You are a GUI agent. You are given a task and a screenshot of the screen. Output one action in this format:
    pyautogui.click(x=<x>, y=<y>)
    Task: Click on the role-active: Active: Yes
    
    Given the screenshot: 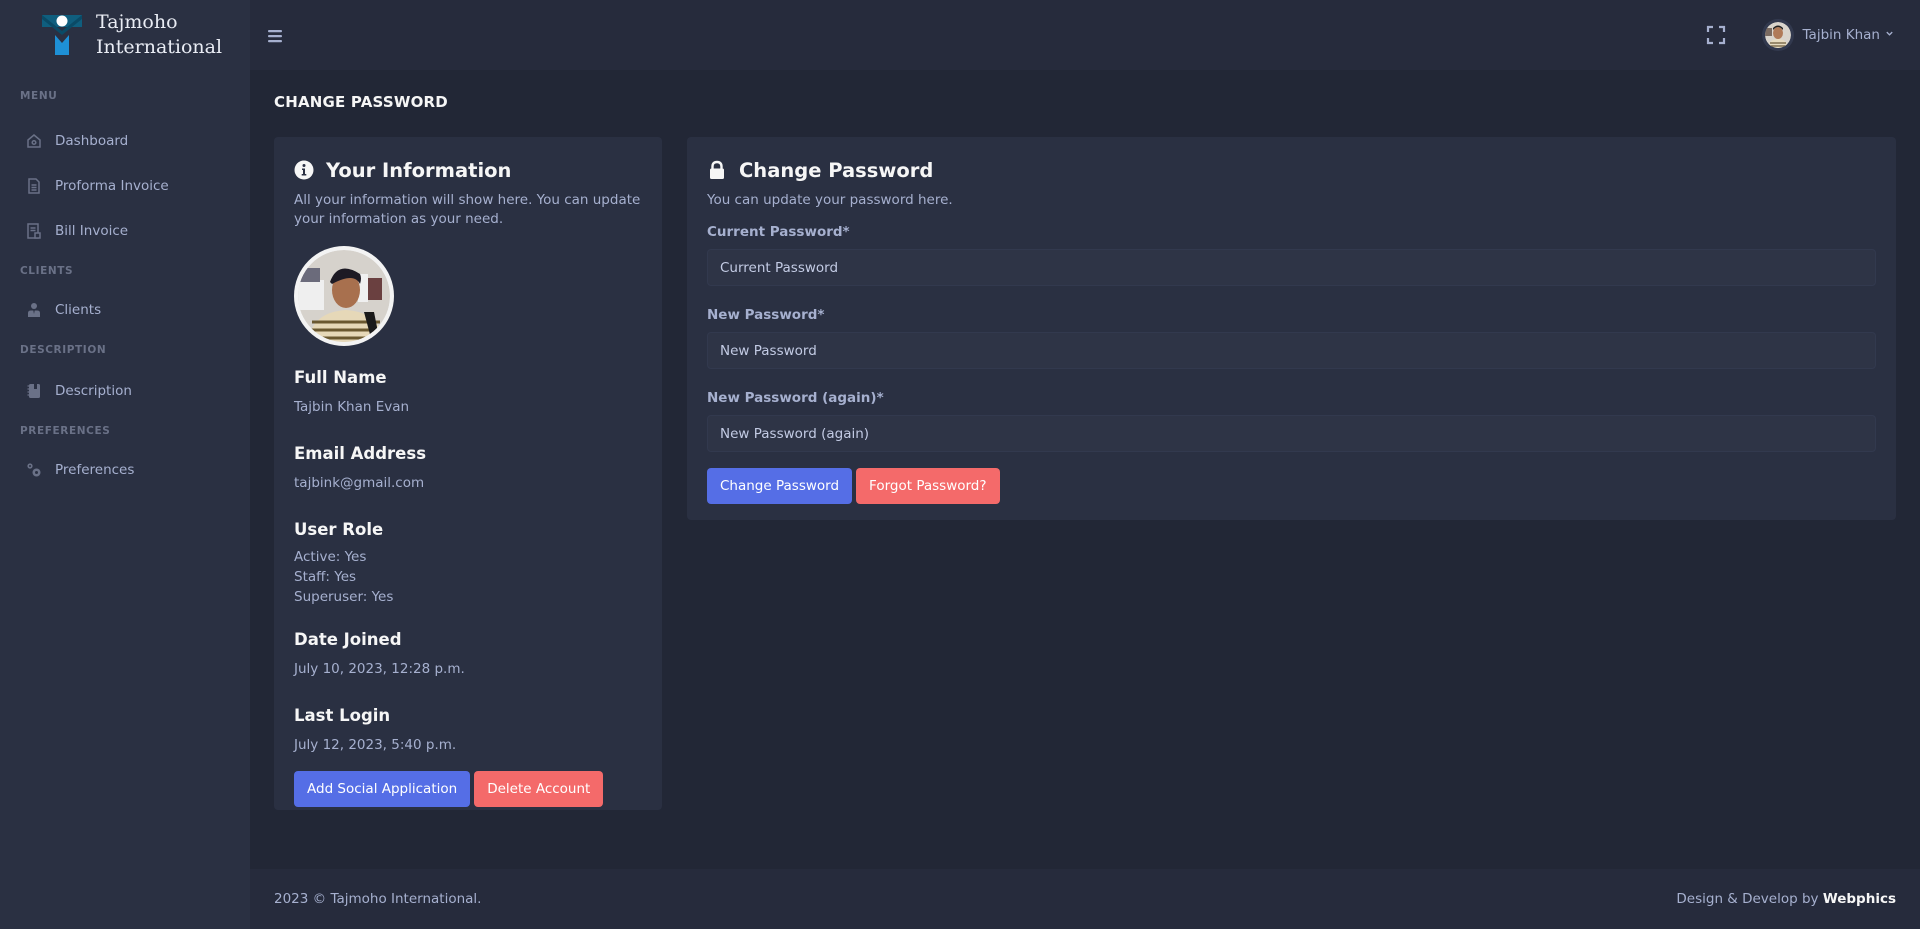 What is the action you would take?
    pyautogui.click(x=330, y=557)
    